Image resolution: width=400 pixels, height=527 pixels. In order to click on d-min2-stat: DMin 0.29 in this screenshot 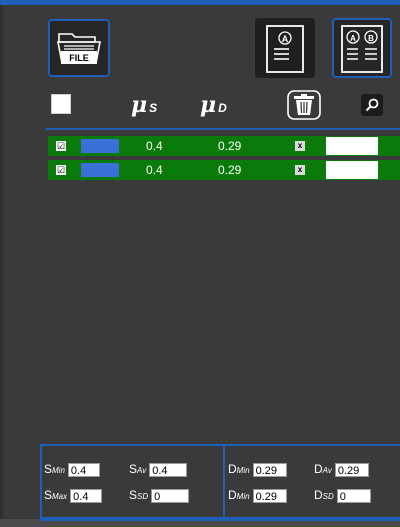, I will do `click(257, 496)`.